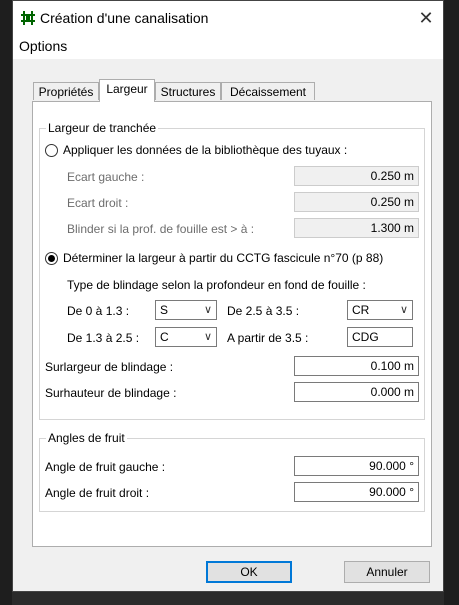 The image size is (459, 605). I want to click on apartir-label: A partir de 3.5 :, so click(268, 338).